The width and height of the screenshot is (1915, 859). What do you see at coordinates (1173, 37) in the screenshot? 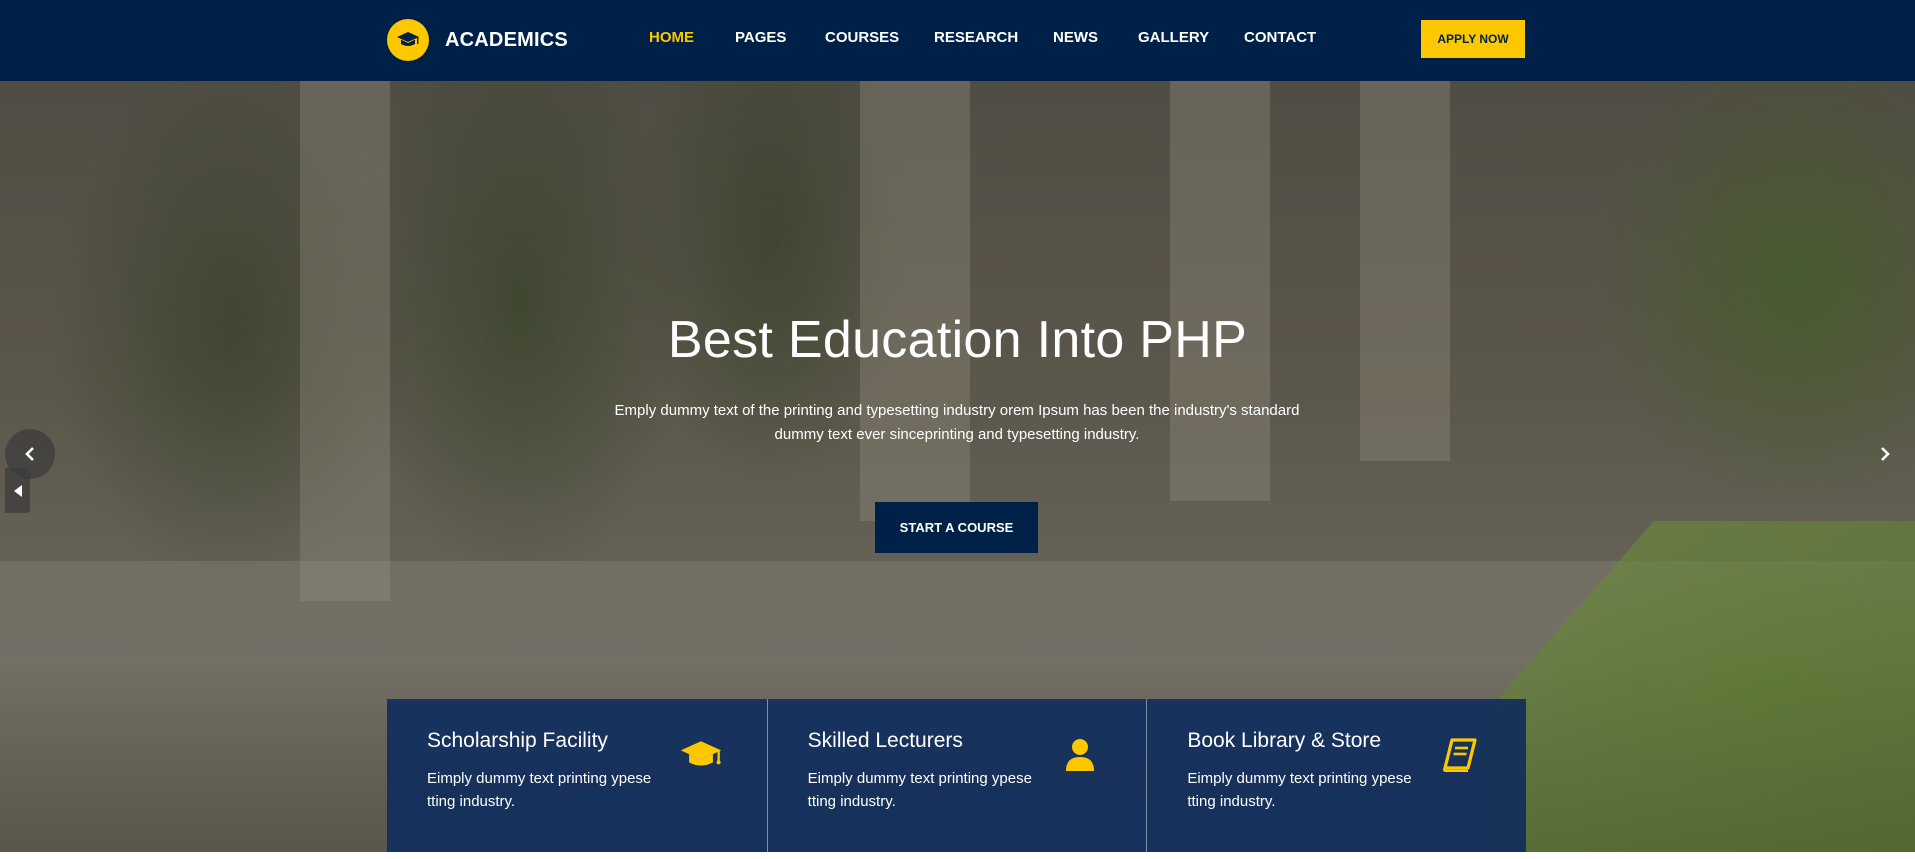
I see `nav-item-gallery: GALLERY` at bounding box center [1173, 37].